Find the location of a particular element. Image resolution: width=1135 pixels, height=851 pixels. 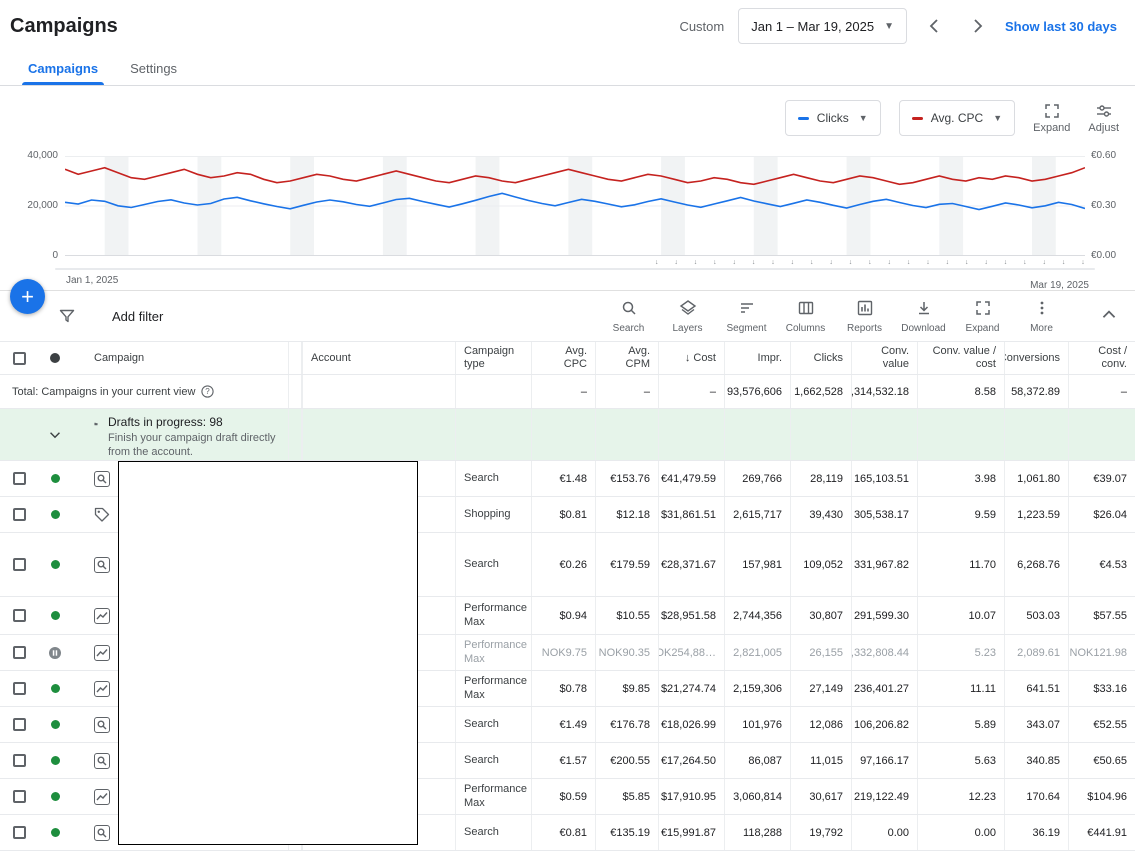

metric1-dropdown: Clicks ▼ is located at coordinates (832, 118).